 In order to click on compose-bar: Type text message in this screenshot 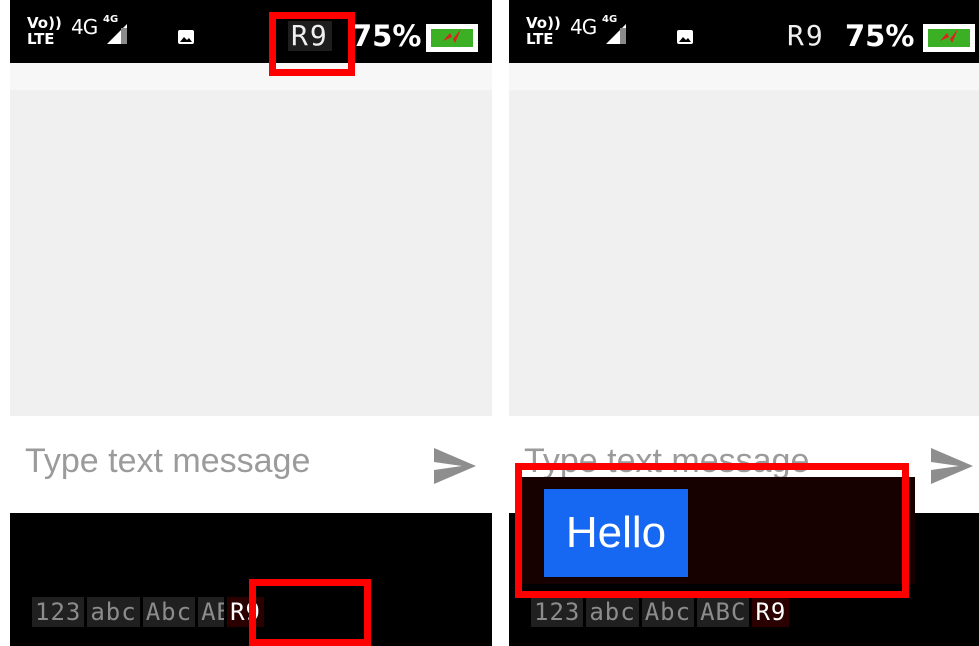, I will do `click(251, 464)`.